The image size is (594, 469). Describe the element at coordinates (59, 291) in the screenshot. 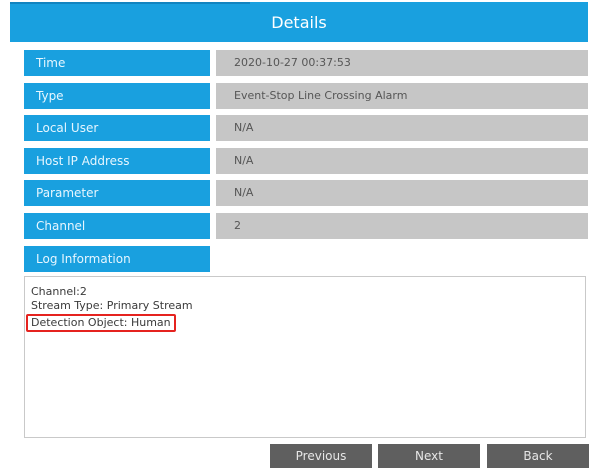

I see `log-line-channel: Channel:2` at that location.